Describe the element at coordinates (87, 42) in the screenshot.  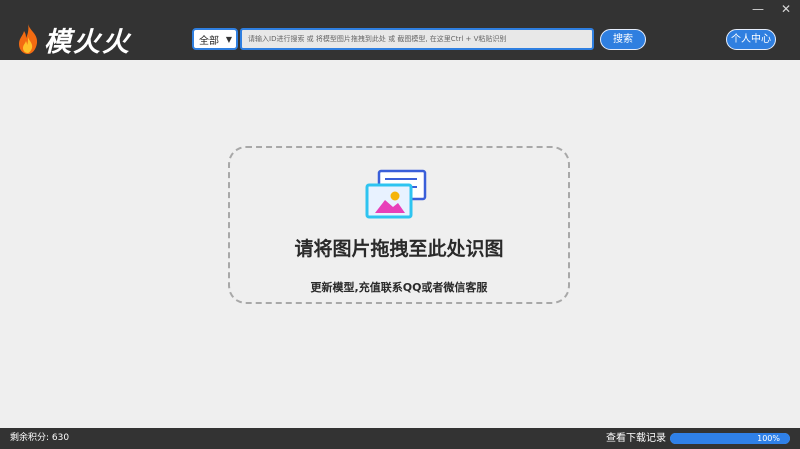
I see `app-logo-text: 模火火` at that location.